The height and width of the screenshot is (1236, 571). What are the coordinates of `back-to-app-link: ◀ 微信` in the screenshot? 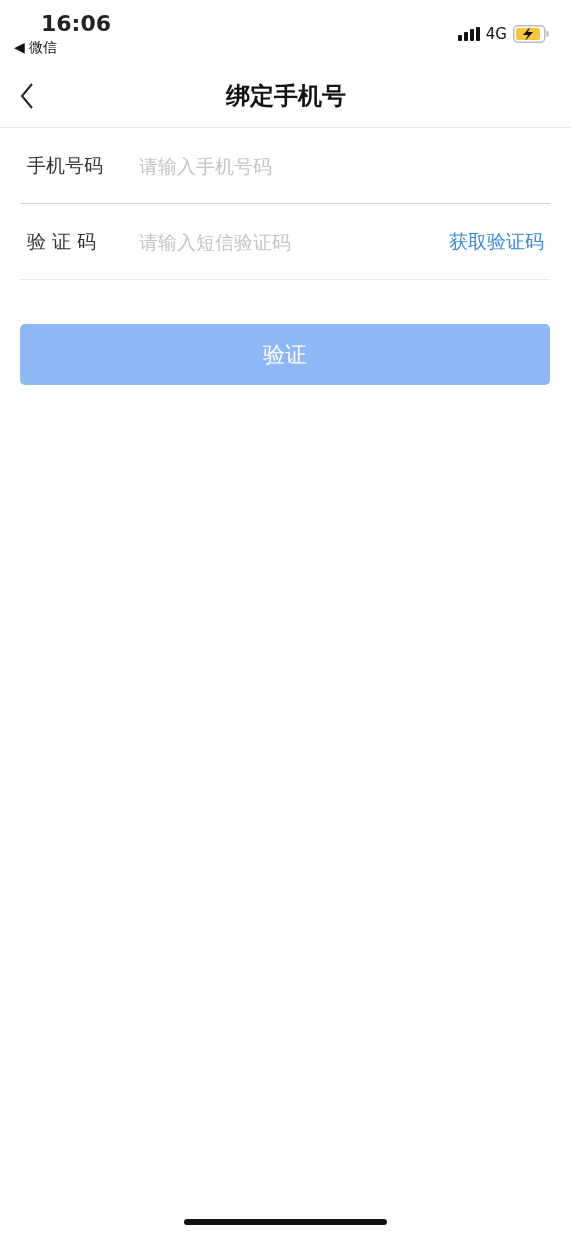 It's located at (63, 47).